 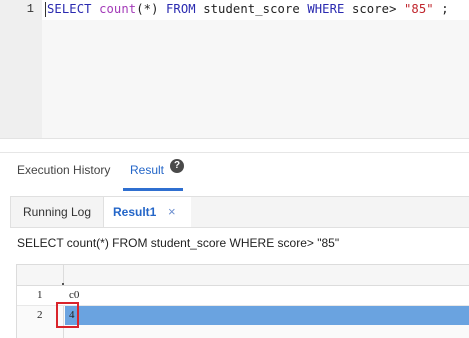 I want to click on table-row: 2 4, so click(x=243, y=315).